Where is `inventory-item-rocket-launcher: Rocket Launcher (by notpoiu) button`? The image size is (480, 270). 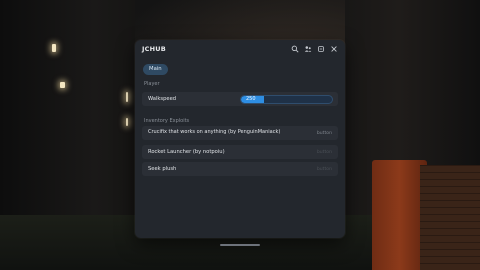
inventory-item-rocket-launcher: Rocket Launcher (by notpoiu) button is located at coordinates (240, 152).